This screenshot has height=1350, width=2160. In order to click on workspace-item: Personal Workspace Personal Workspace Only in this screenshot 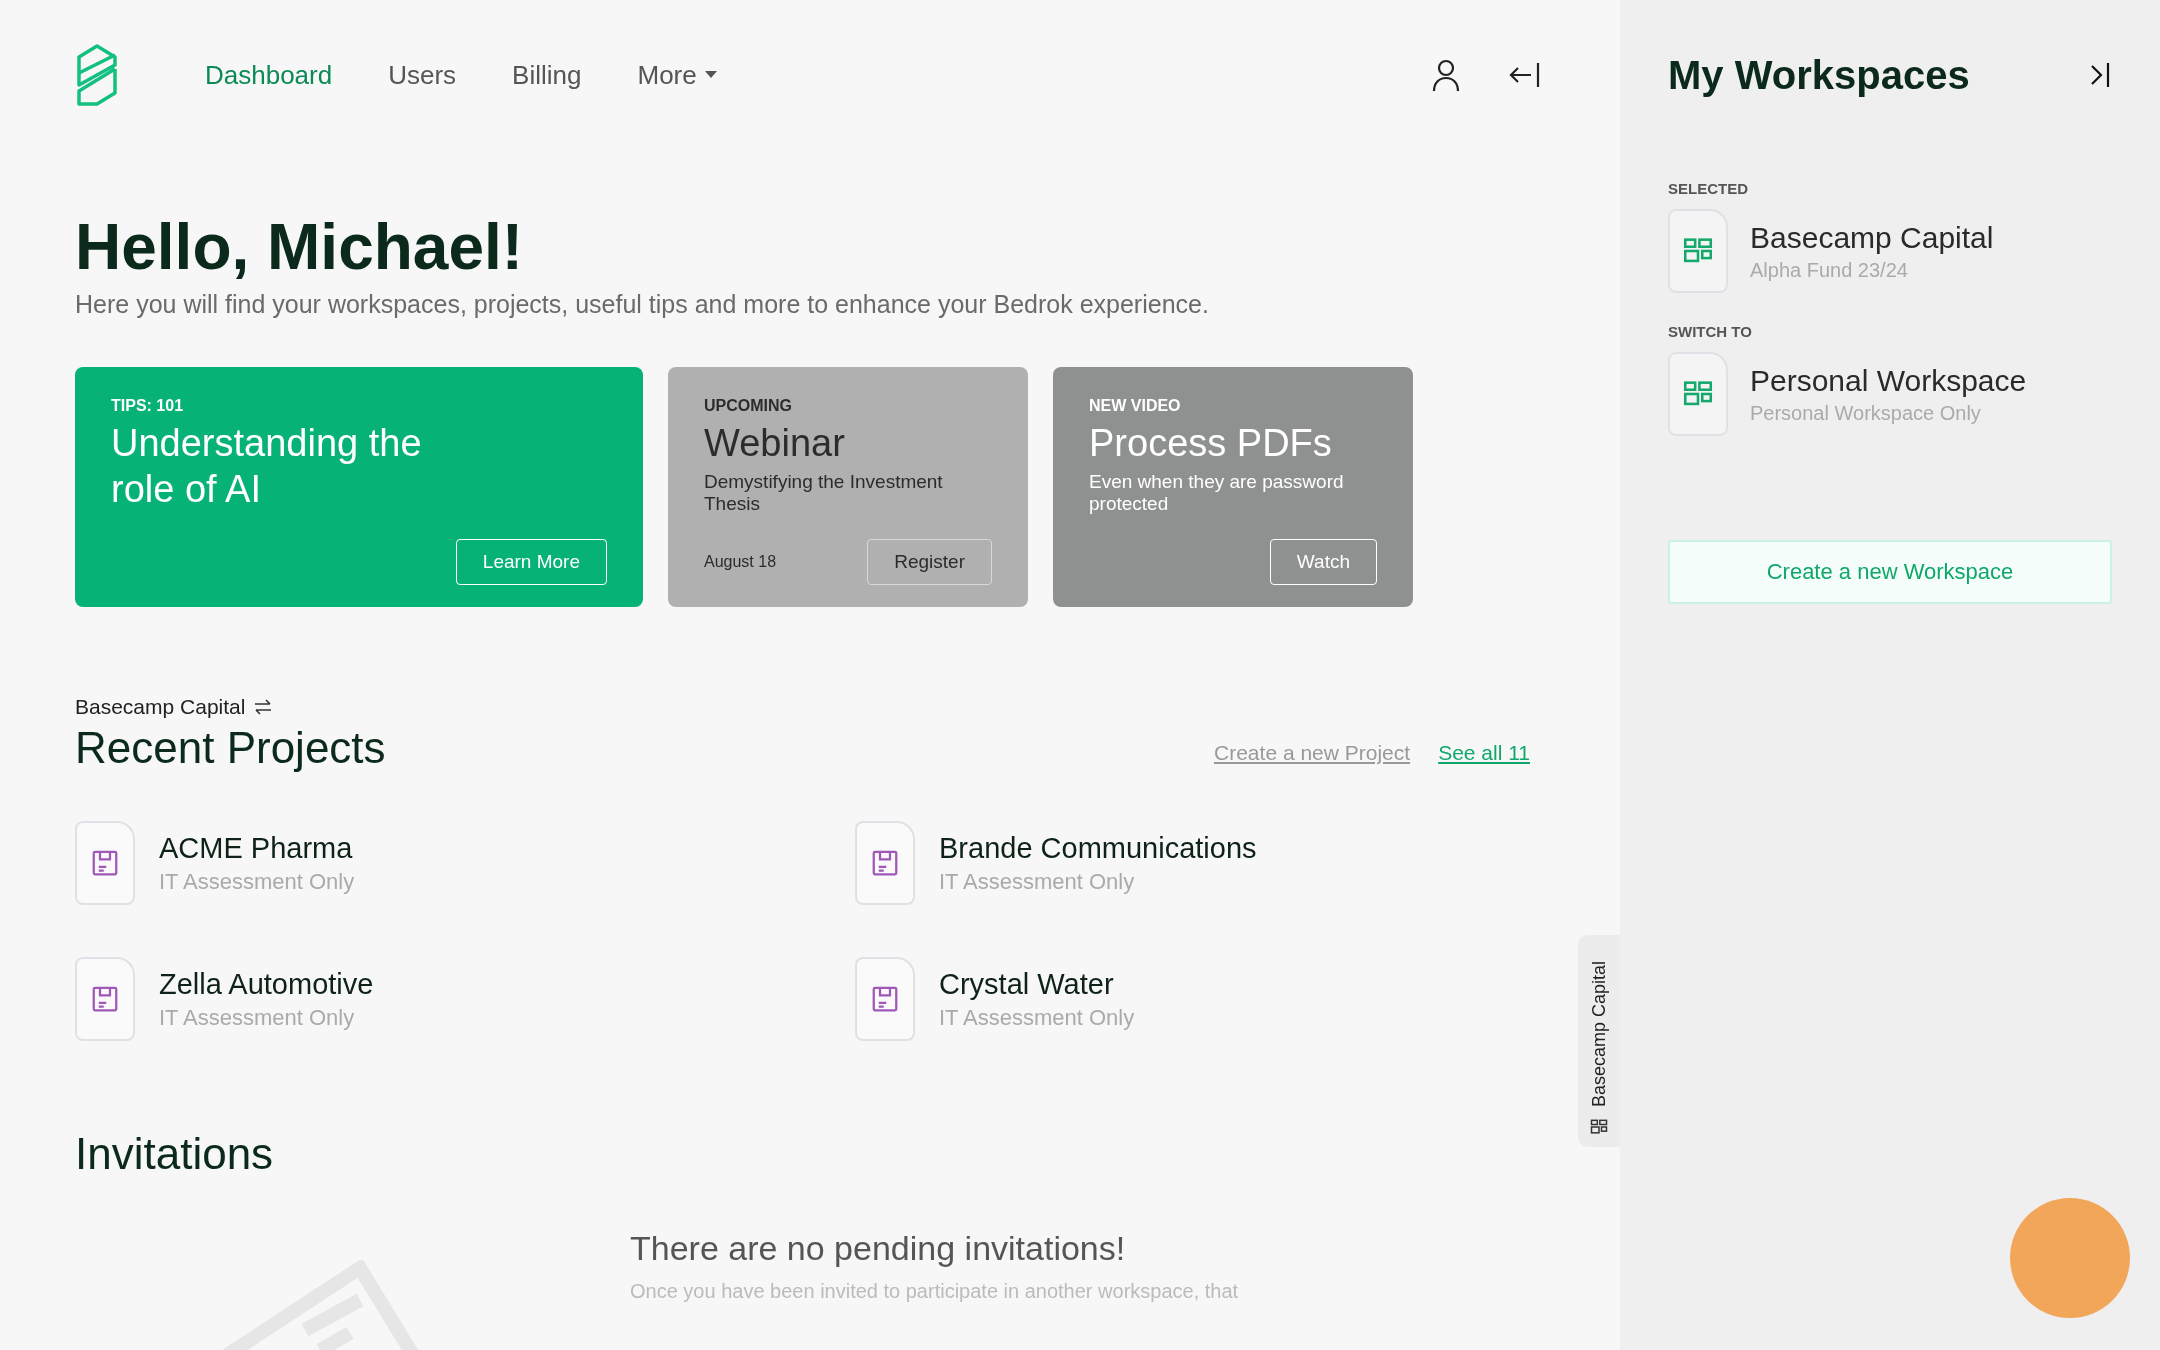, I will do `click(1890, 394)`.